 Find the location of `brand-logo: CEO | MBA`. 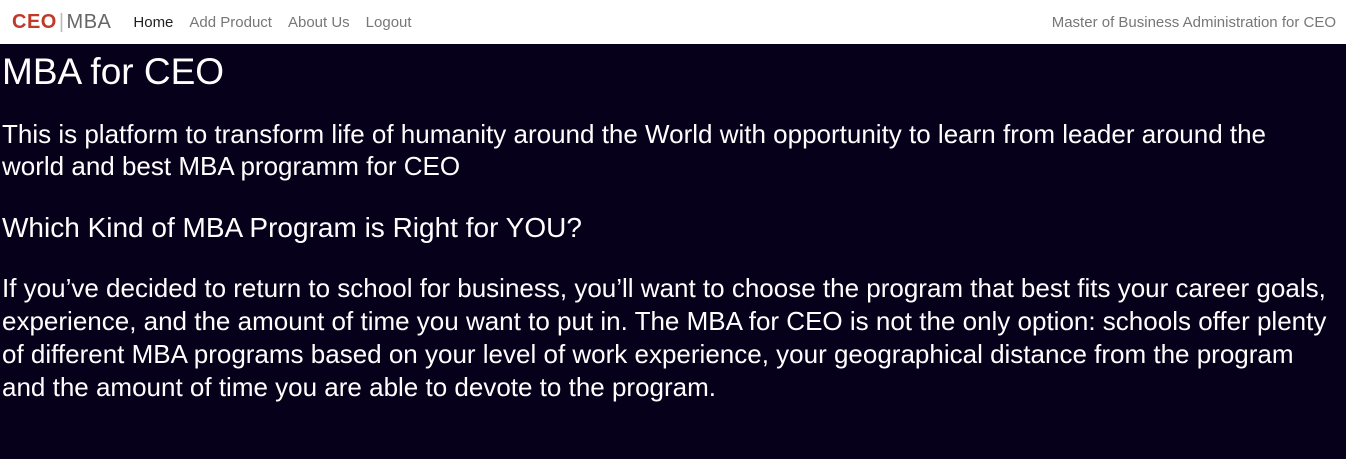

brand-logo: CEO | MBA is located at coordinates (61, 22).